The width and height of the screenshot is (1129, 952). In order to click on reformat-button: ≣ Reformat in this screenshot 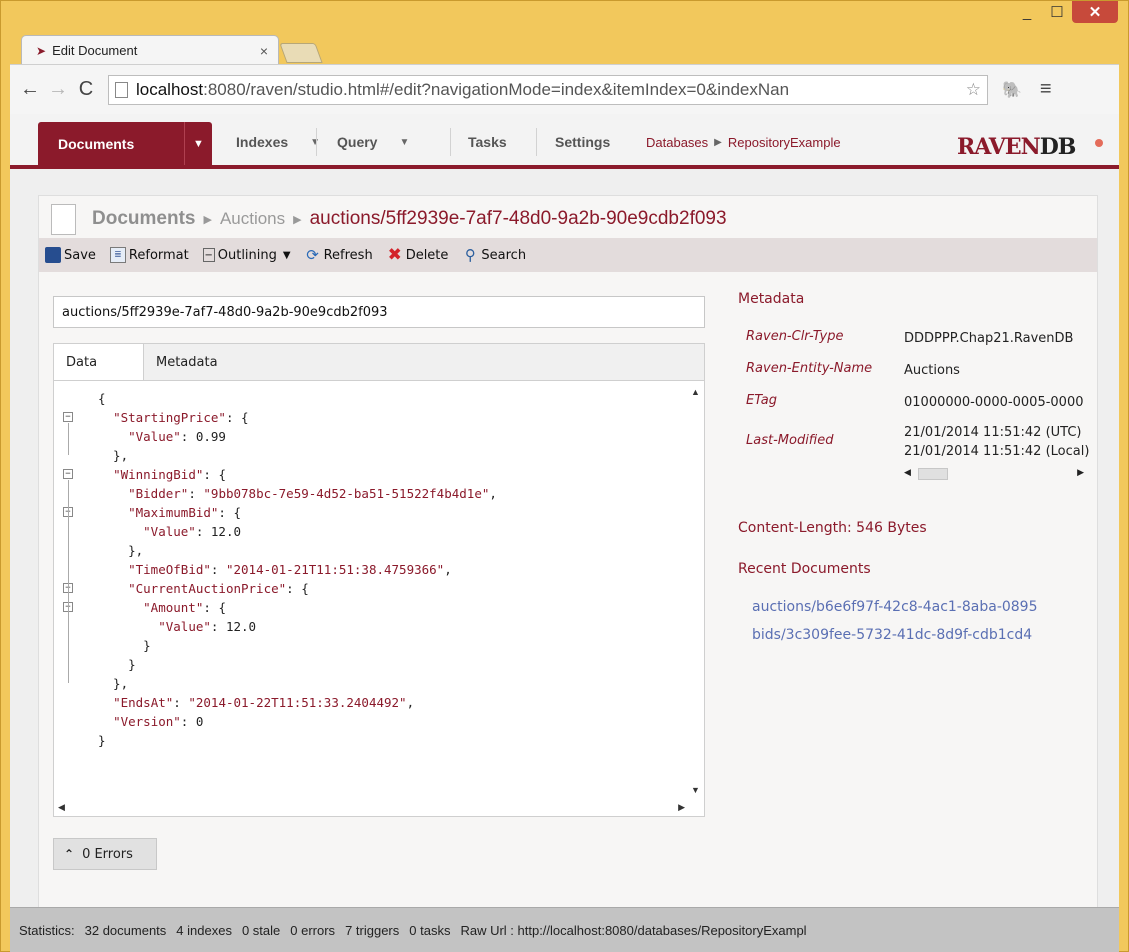, I will do `click(149, 255)`.